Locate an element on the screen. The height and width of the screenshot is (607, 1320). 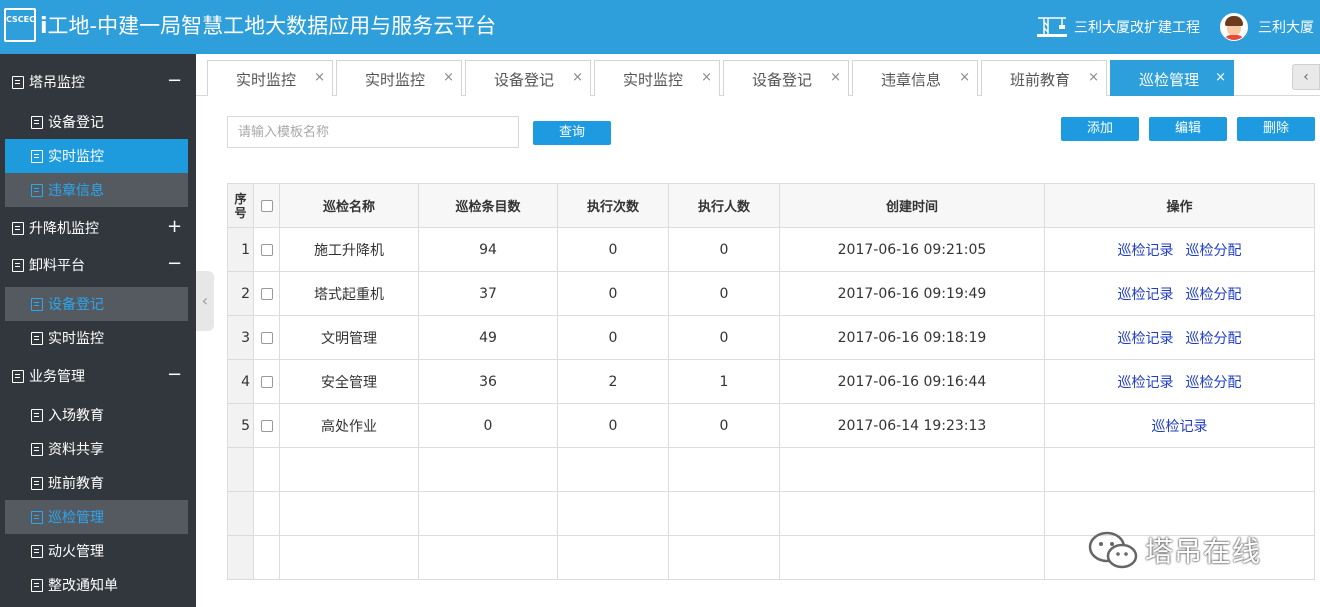
sidebar-item-label: 巡检管理 is located at coordinates (76, 518).